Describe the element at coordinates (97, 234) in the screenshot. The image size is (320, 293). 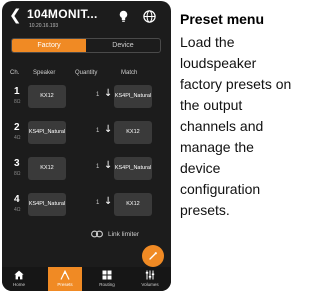
I see `link-icon` at that location.